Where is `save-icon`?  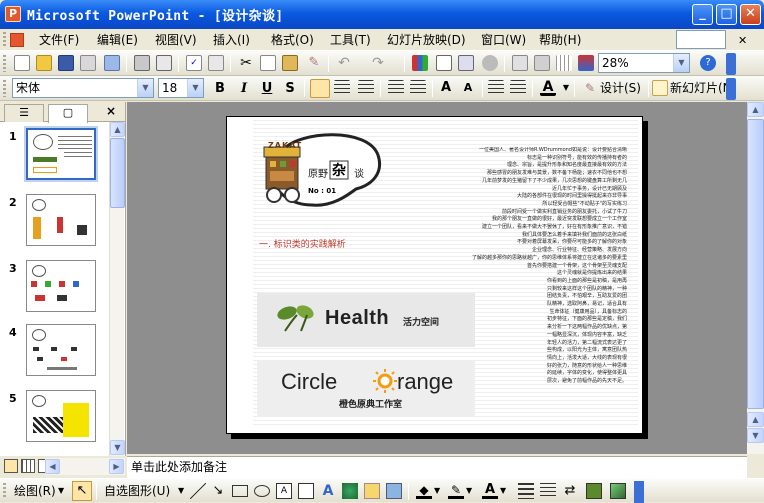
save-icon is located at coordinates (66, 63).